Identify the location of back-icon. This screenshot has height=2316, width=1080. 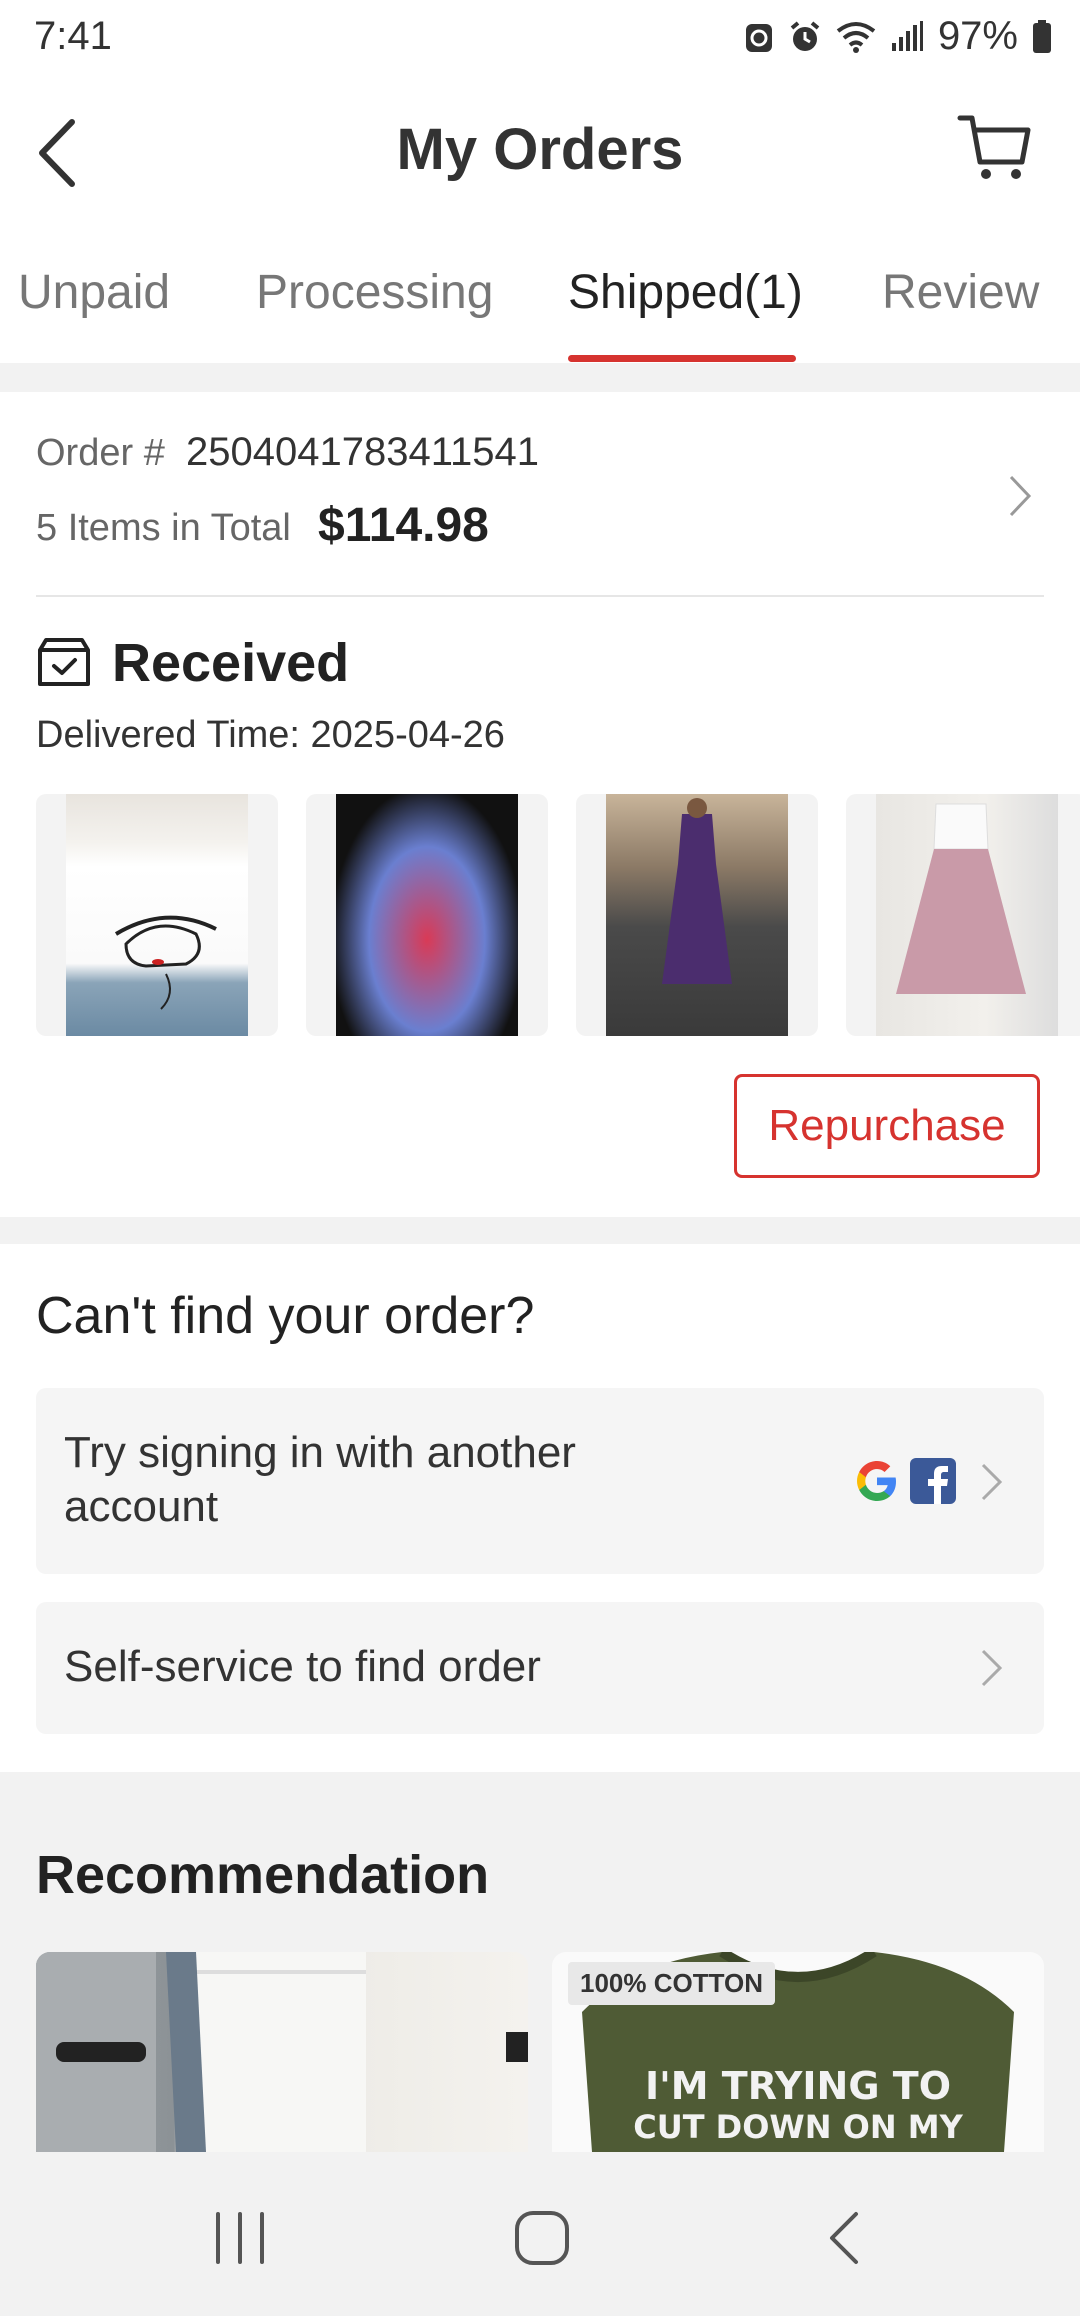
(844, 2238).